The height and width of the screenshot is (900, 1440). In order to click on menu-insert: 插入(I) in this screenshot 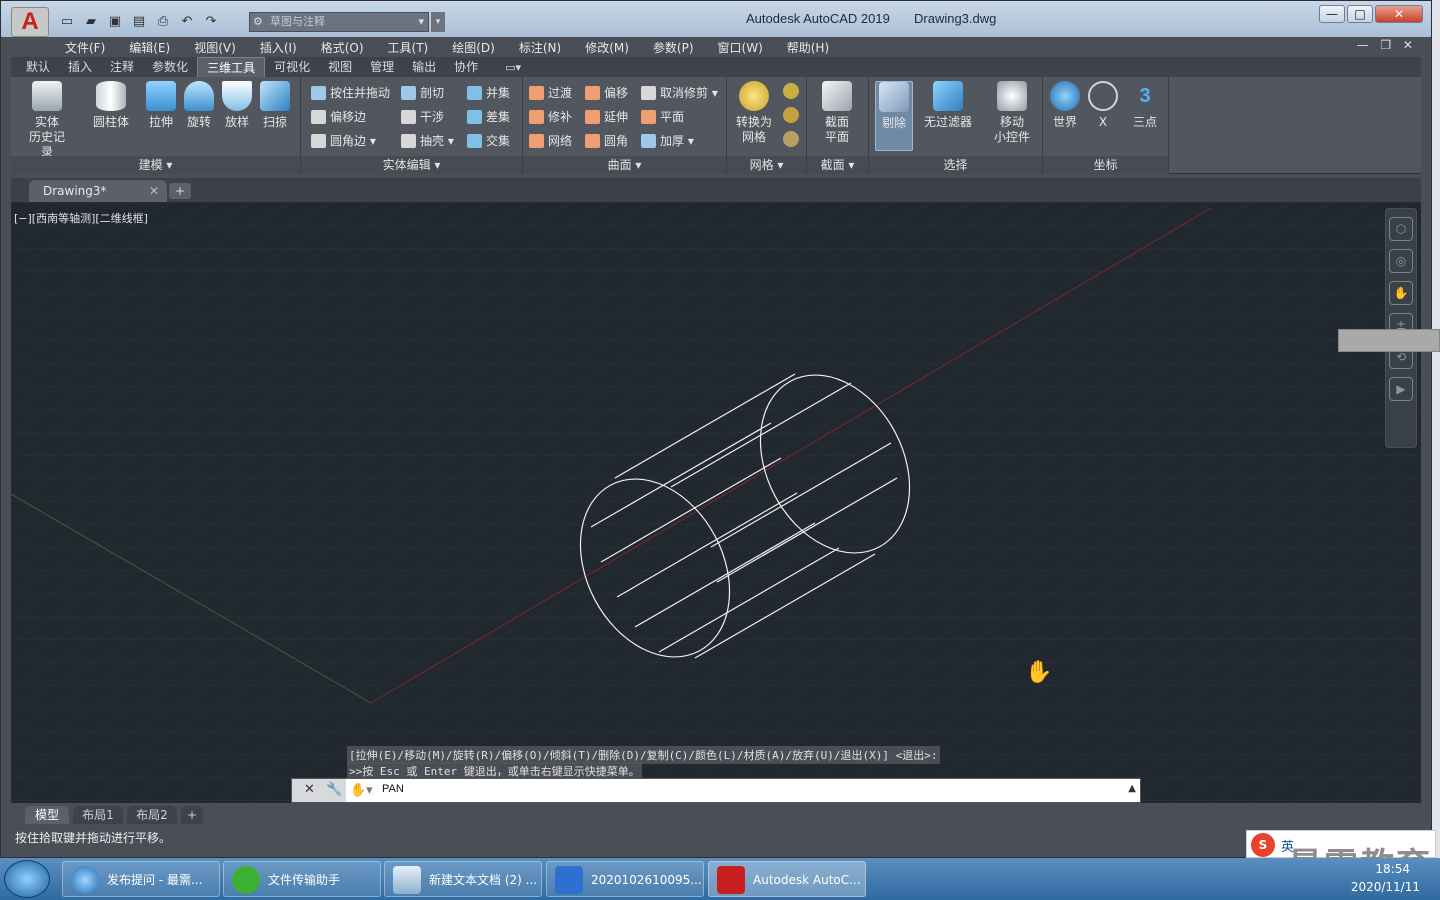, I will do `click(278, 47)`.